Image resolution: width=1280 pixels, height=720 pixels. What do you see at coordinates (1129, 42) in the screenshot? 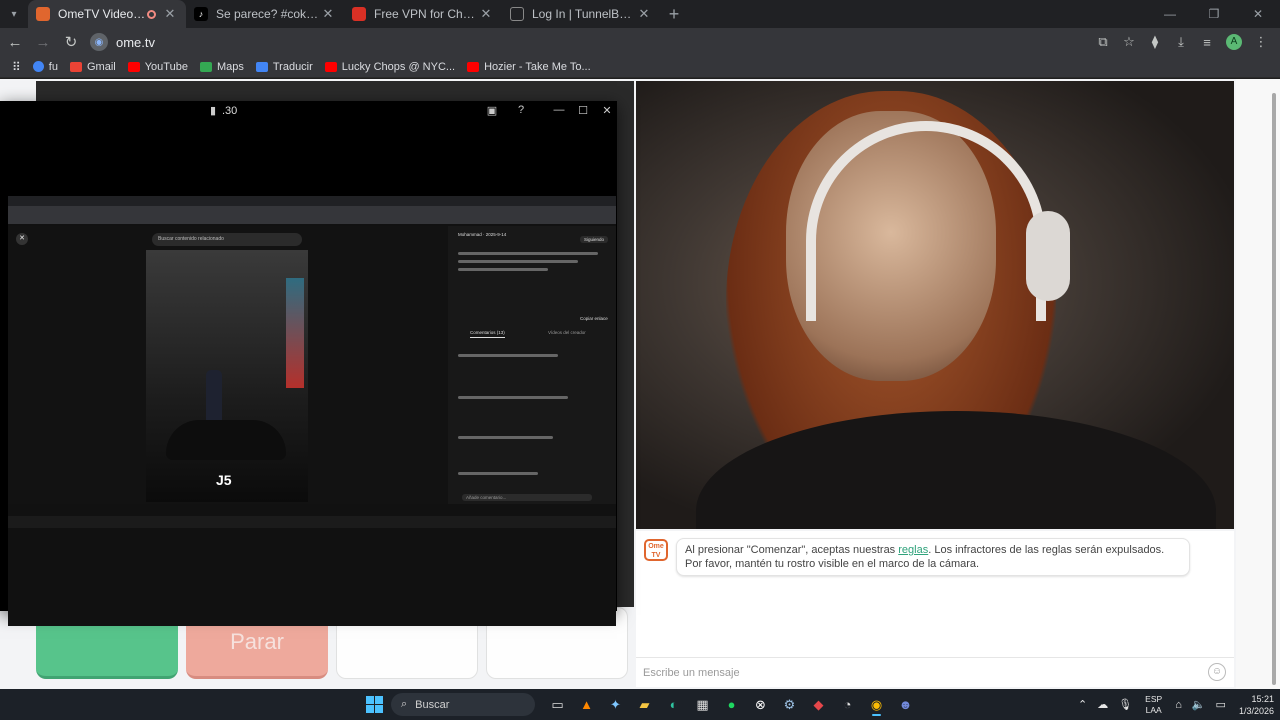
I see `bookmark-star-icon: ☆` at bounding box center [1129, 42].